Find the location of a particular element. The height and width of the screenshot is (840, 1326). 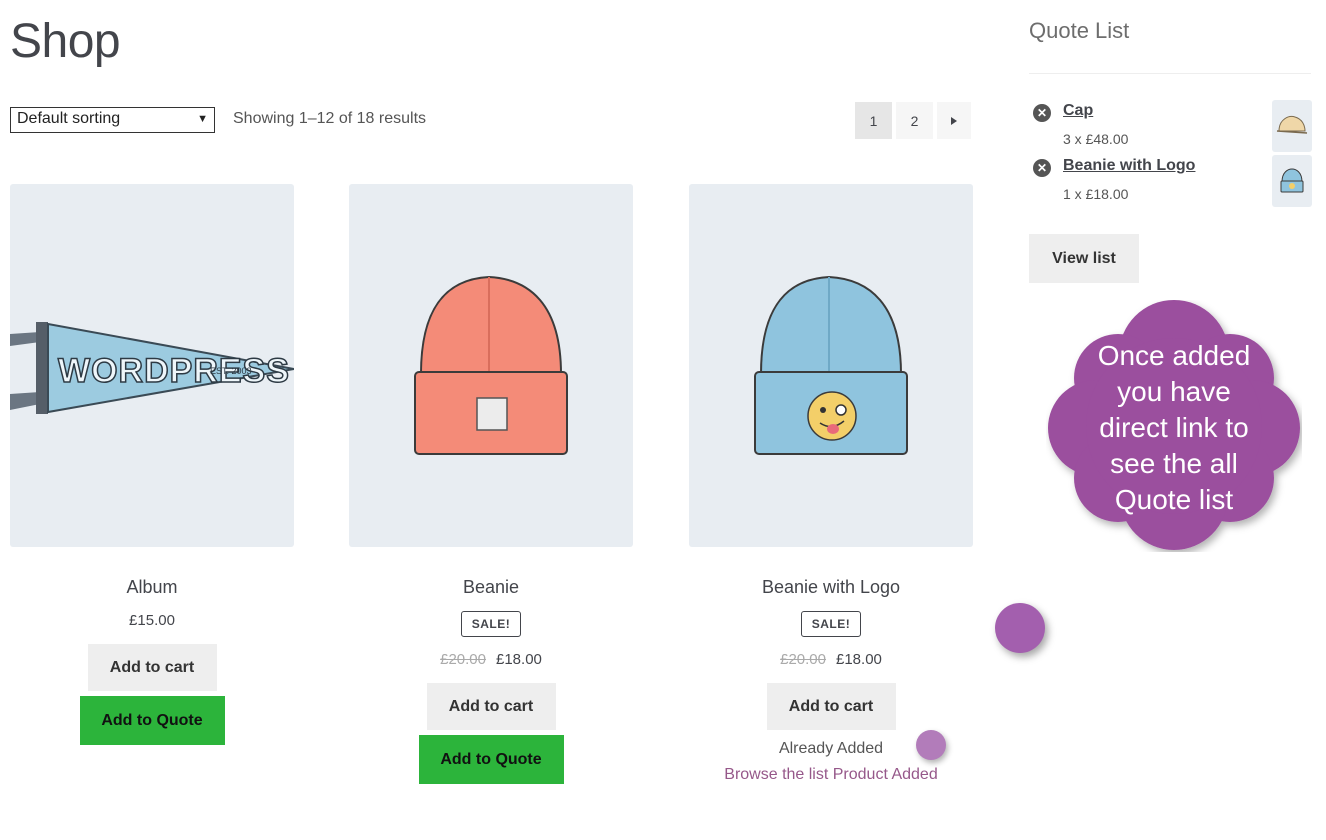

sorting-selected-value: Default sorting is located at coordinates (69, 118).